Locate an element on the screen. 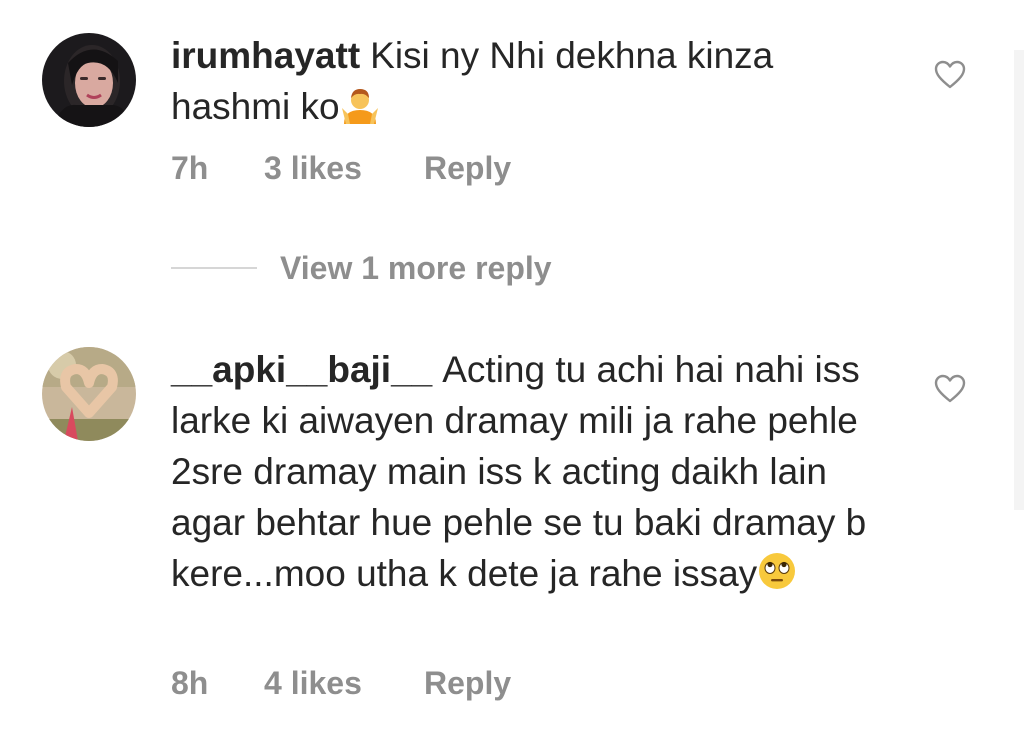 This screenshot has width=1024, height=749. user-avatar-photo is located at coordinates (89, 80).